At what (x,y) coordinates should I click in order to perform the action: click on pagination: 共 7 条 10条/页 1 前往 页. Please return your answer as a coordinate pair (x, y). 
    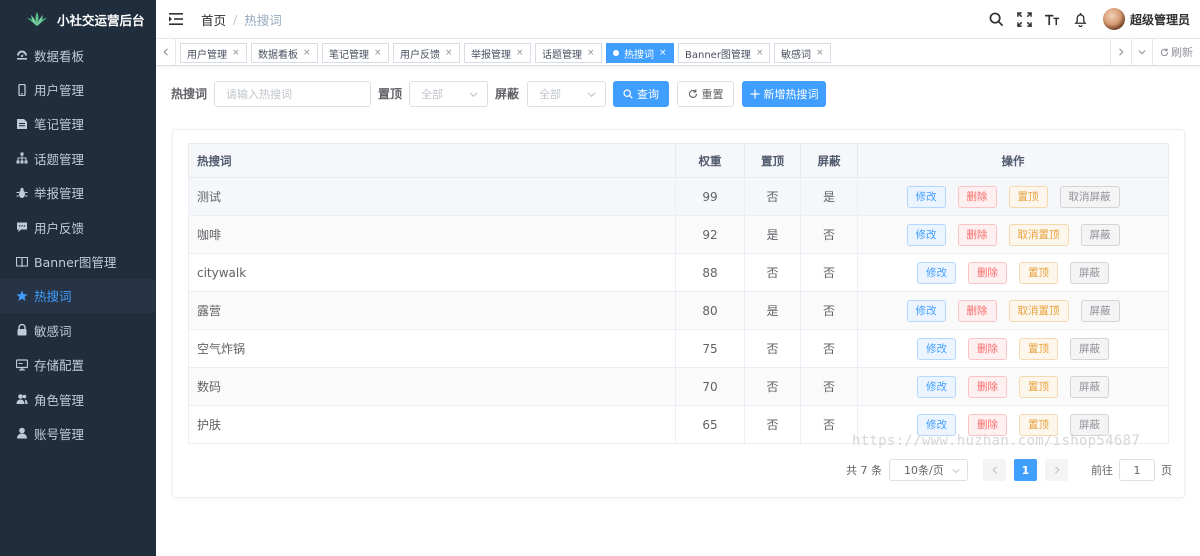
    Looking at the image, I should click on (600, 470).